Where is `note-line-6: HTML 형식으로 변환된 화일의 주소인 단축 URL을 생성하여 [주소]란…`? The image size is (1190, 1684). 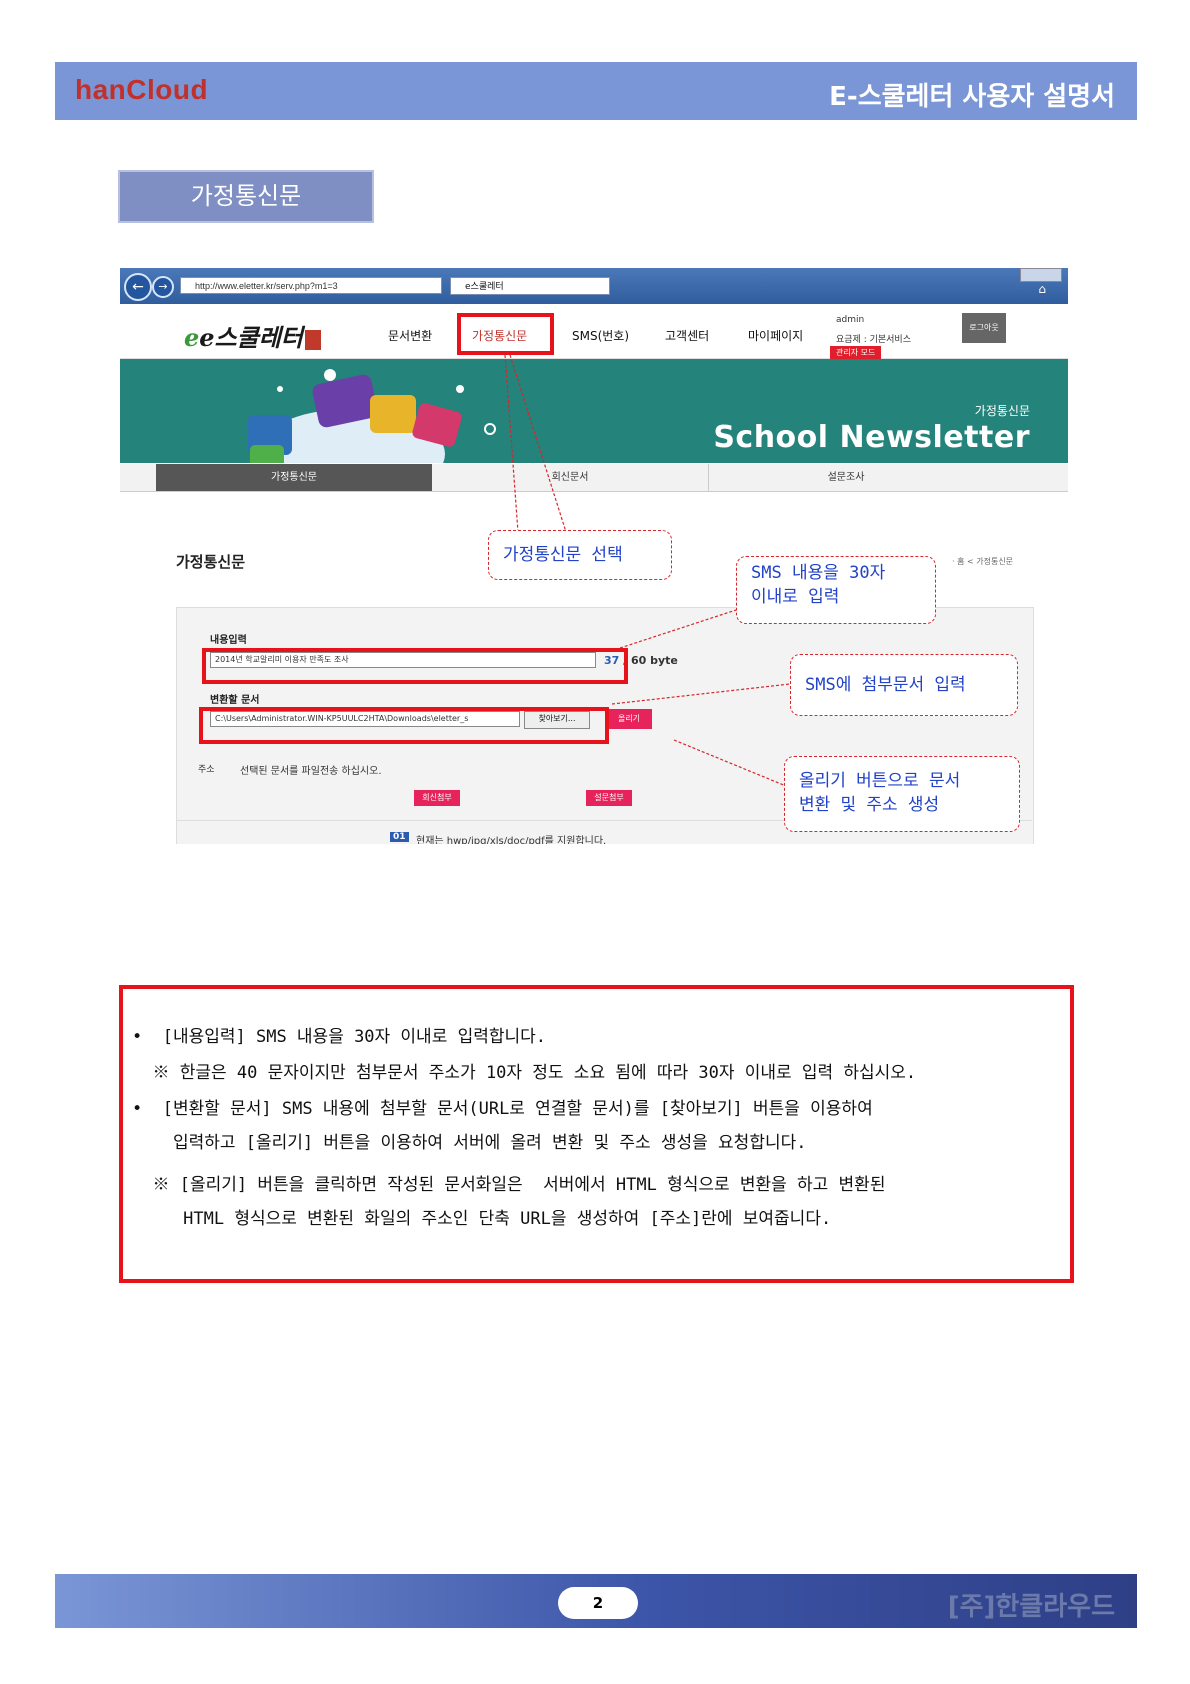
note-line-6: HTML 형식으로 변환된 화일의 주소인 단축 URL을 생성하여 [주소]란… is located at coordinates (482, 1219).